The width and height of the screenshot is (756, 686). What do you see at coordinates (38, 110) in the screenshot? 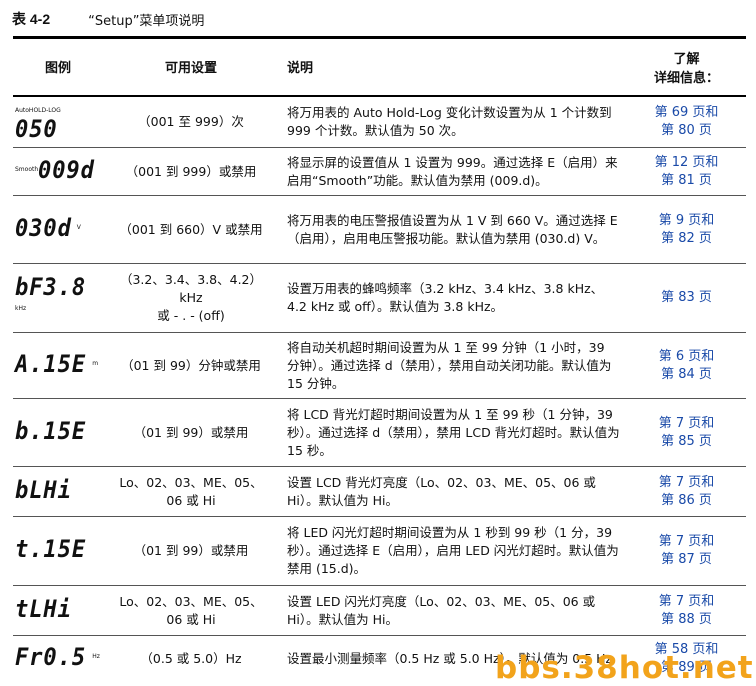
I see `lcd-tag: AutoHOLD-LOG` at bounding box center [38, 110].